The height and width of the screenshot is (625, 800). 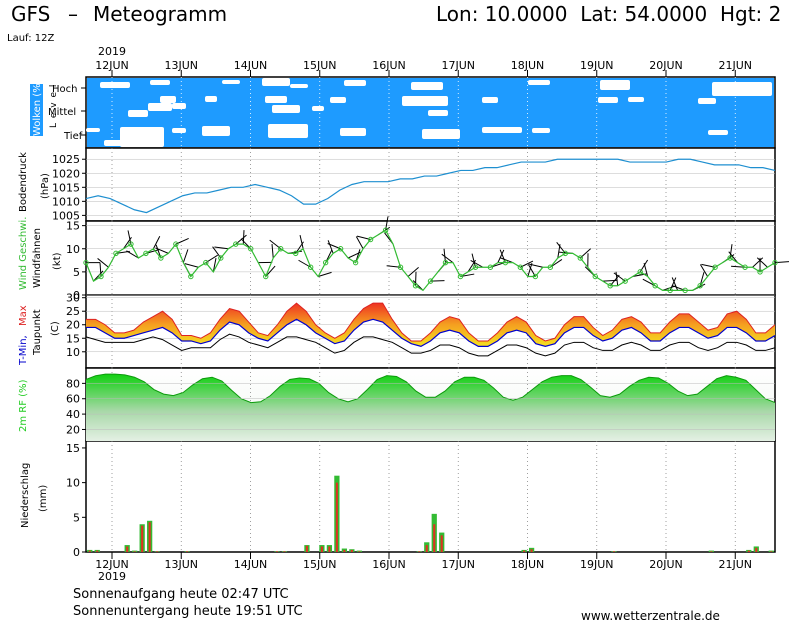 What do you see at coordinates (73, 311) in the screenshot?
I see `temperature-tick-label: 25` at bounding box center [73, 311].